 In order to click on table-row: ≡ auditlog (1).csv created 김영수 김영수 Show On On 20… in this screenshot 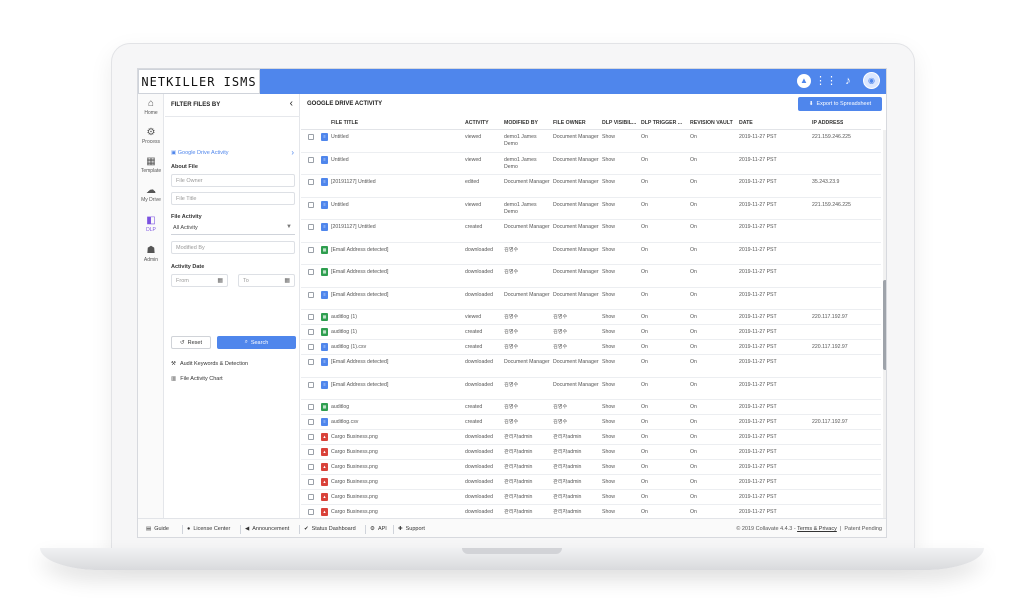, I will do `click(591, 347)`.